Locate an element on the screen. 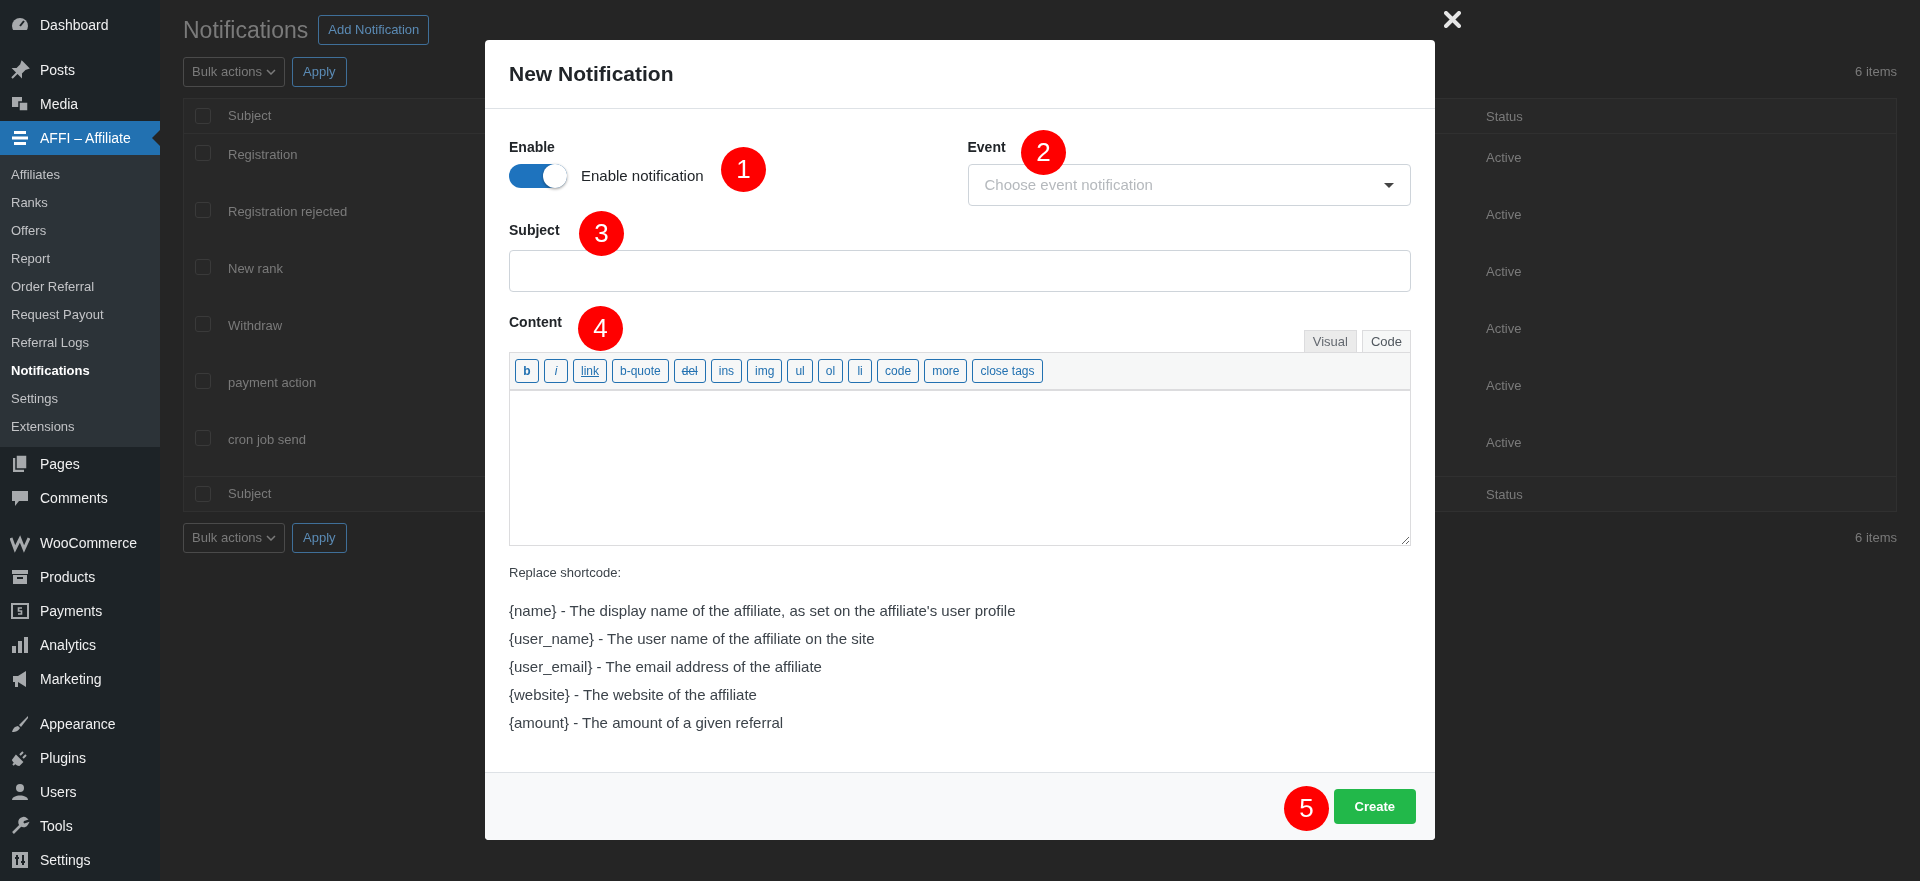 This screenshot has height=881, width=1920. menu-item: AFFI – Affiliate is located at coordinates (80, 138).